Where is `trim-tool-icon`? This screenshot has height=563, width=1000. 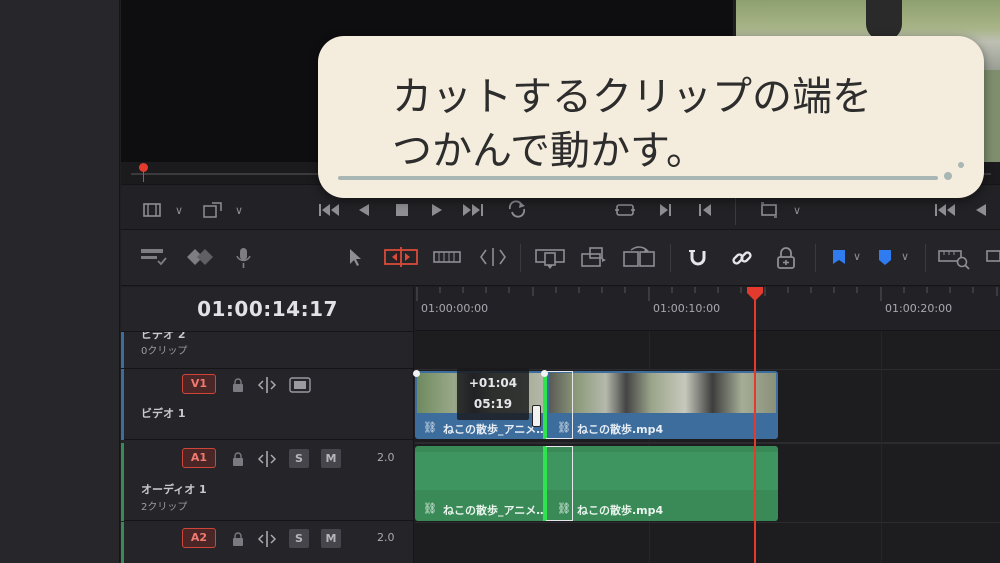 trim-tool-icon is located at coordinates (401, 257).